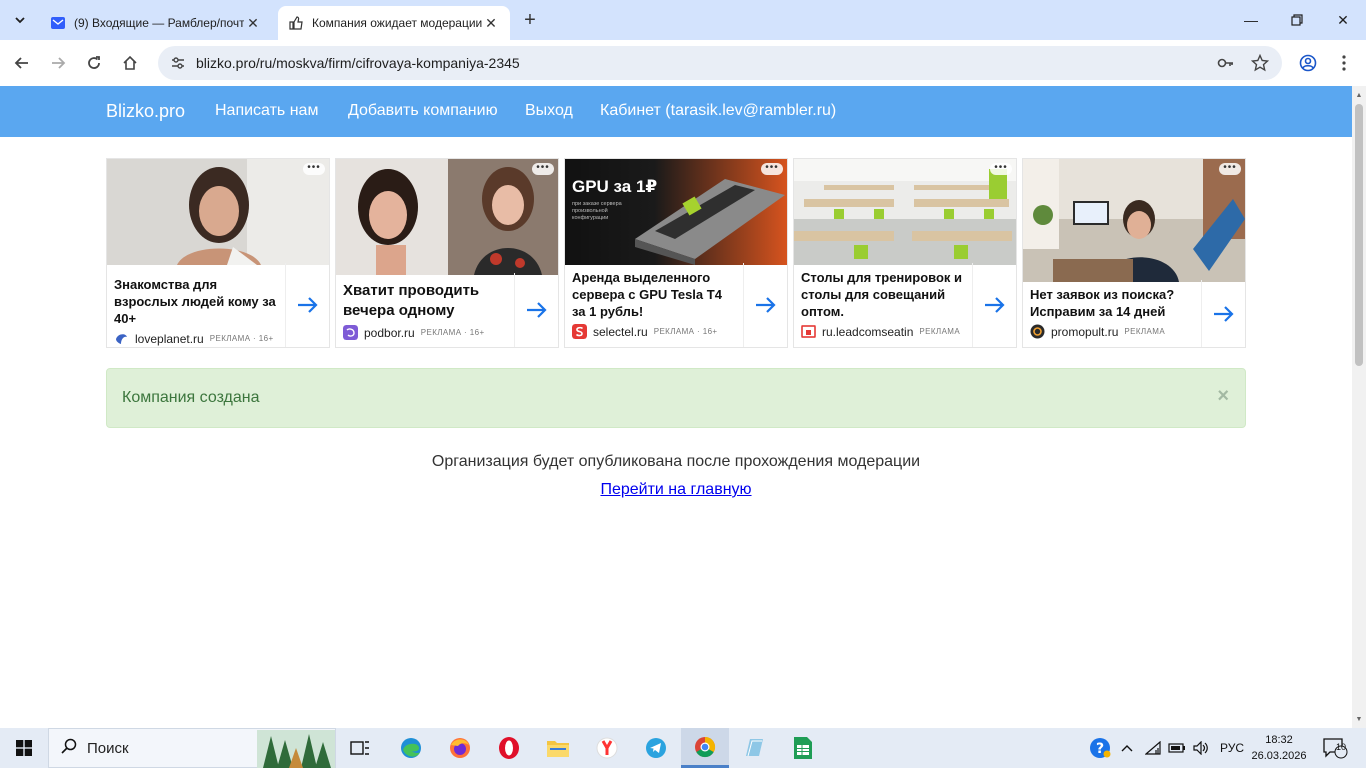 Image resolution: width=1366 pixels, height=768 pixels. Describe the element at coordinates (607, 748) in the screenshot. I see `taskbar-yandex-browser` at that location.